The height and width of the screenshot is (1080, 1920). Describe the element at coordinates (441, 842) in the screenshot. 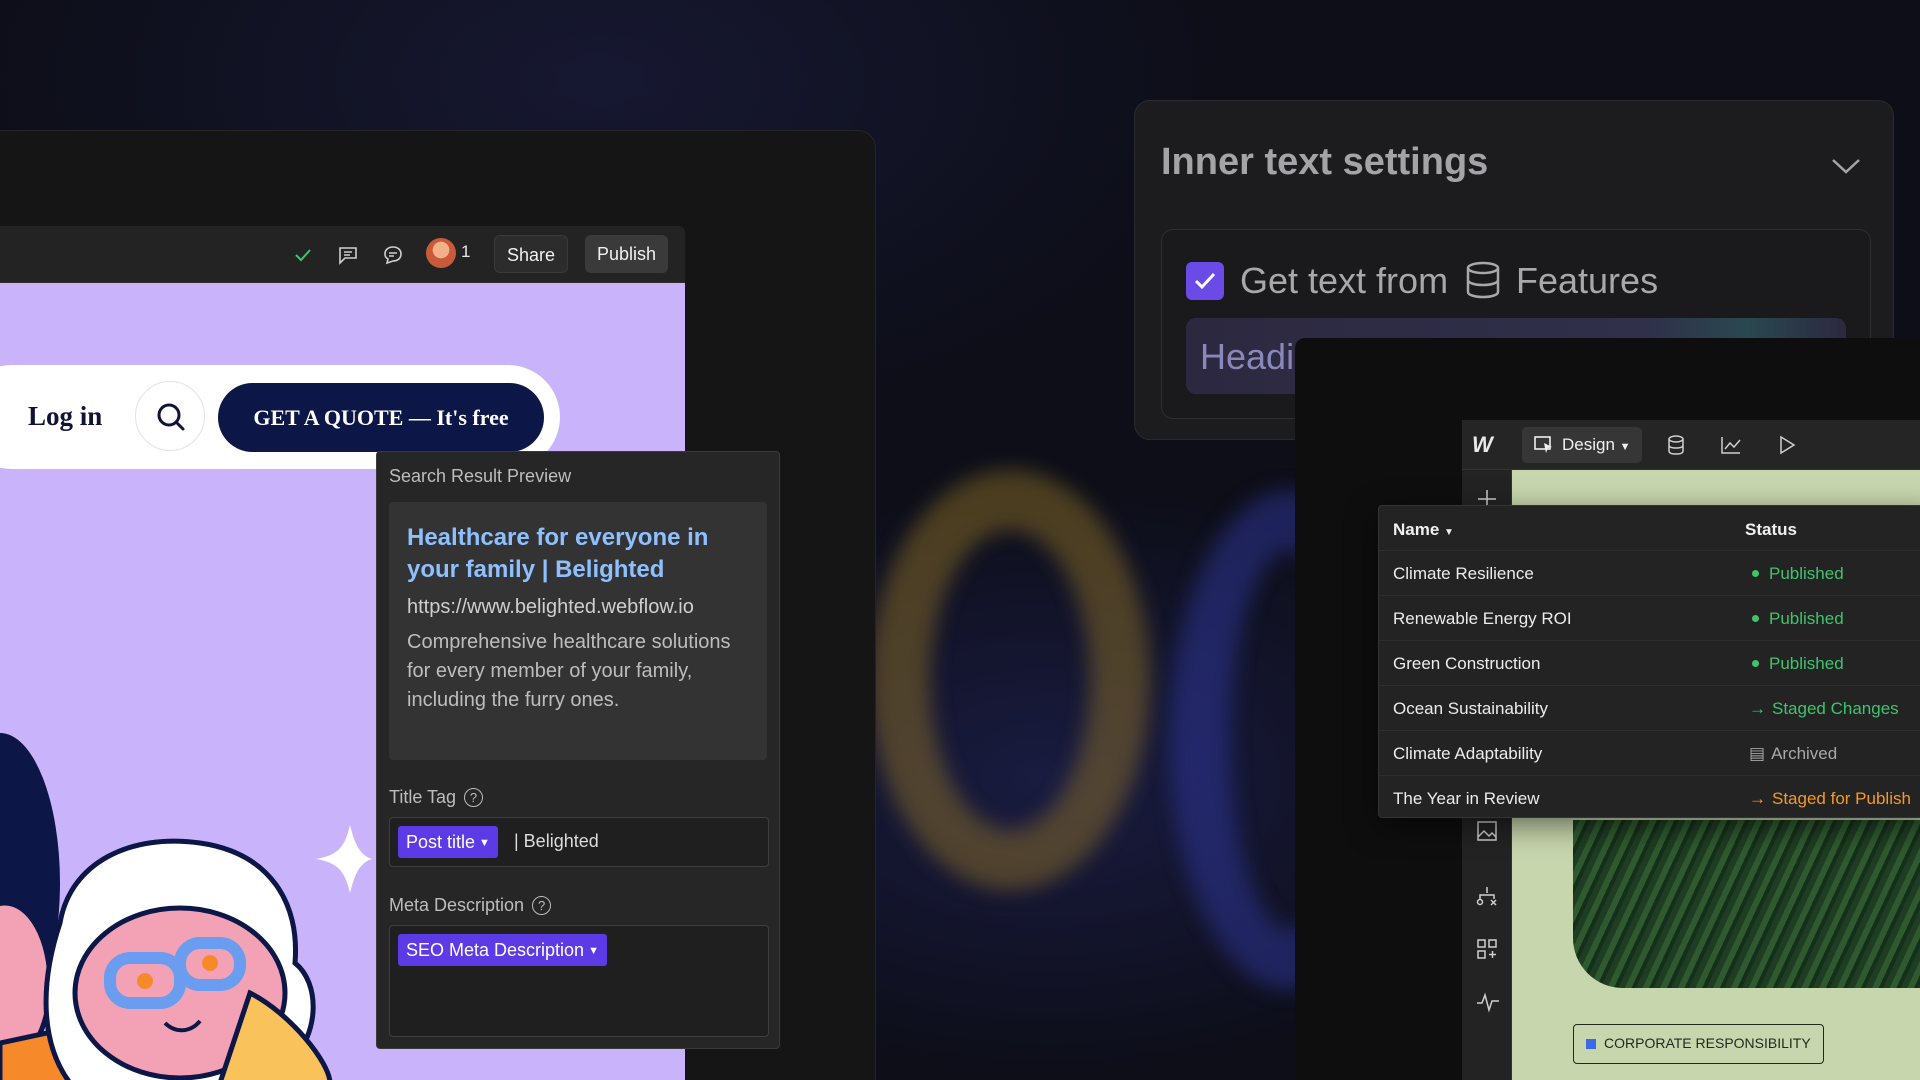

I see `post-title-chip-label: Post title` at that location.